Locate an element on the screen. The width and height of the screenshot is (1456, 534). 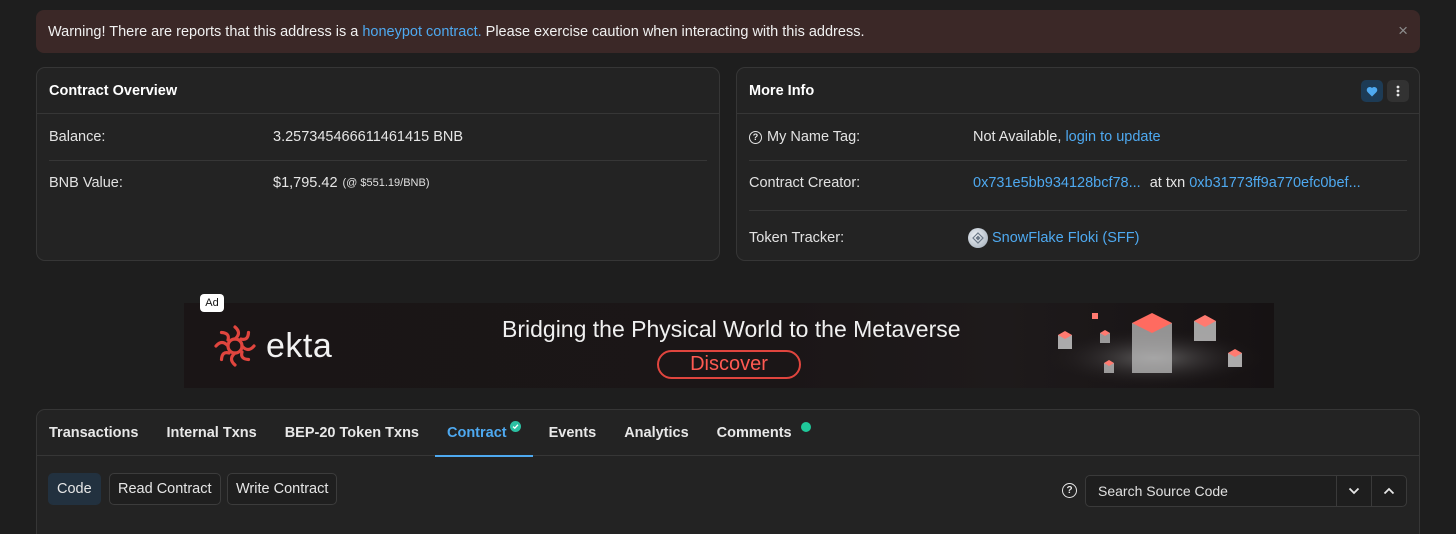
chevron-up-icon is located at coordinates (1389, 491).